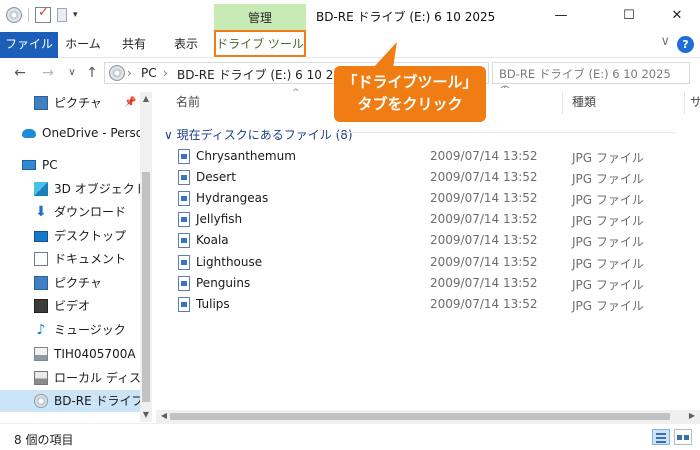 This screenshot has width=700, height=450. Describe the element at coordinates (223, 283) in the screenshot. I see `file-name: Penguins` at that location.